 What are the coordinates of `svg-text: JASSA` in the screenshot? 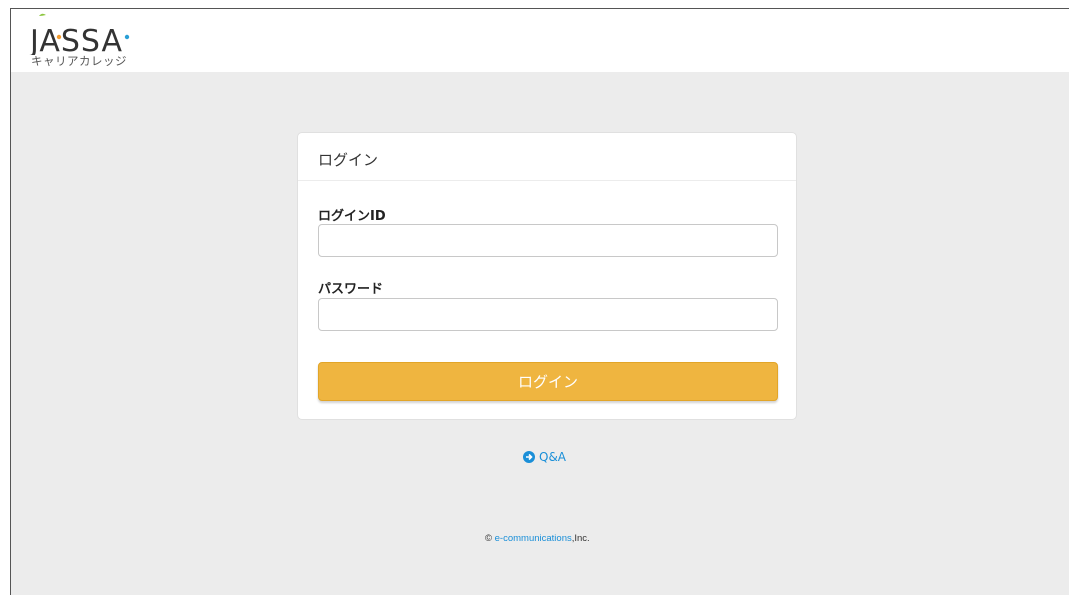 It's located at (75, 39).